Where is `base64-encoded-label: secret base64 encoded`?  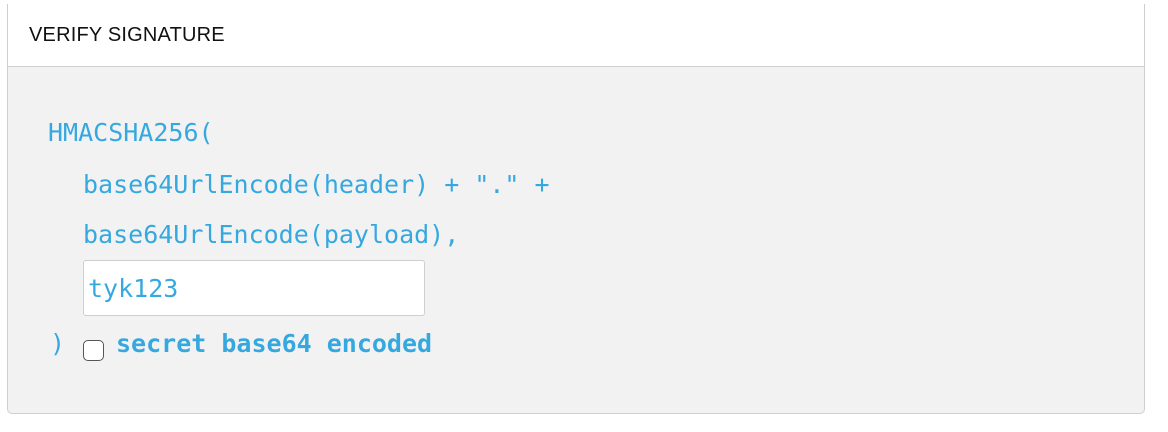 base64-encoded-label: secret base64 encoded is located at coordinates (274, 344).